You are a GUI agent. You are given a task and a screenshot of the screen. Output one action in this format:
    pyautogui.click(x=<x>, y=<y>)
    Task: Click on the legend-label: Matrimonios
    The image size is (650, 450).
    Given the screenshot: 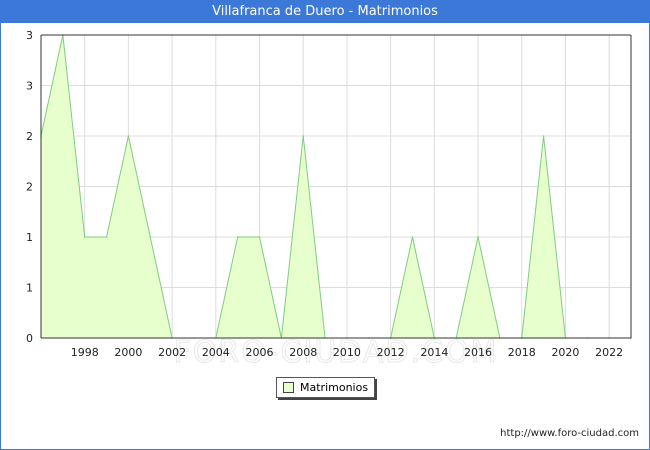 What is the action you would take?
    pyautogui.click(x=334, y=387)
    